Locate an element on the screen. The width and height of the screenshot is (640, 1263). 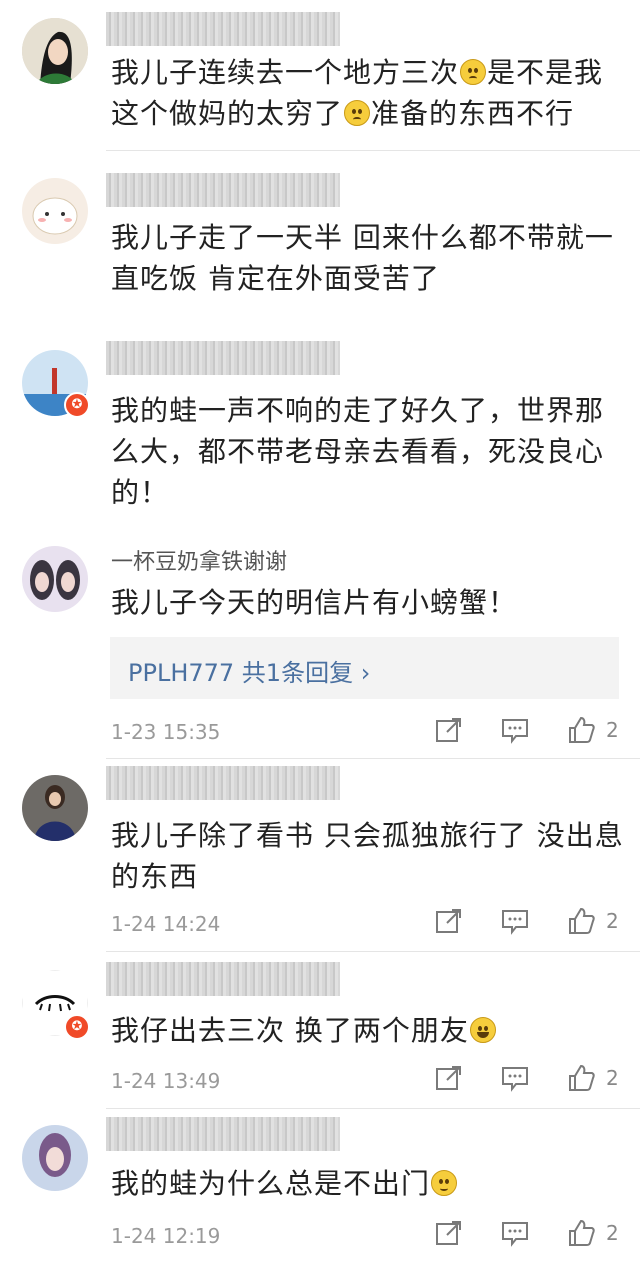
comment-text: 我的蛙一声不响的走了好久了，世界那么大，都不带老母亲去看看，死没良心的！ is located at coordinates (358, 451).